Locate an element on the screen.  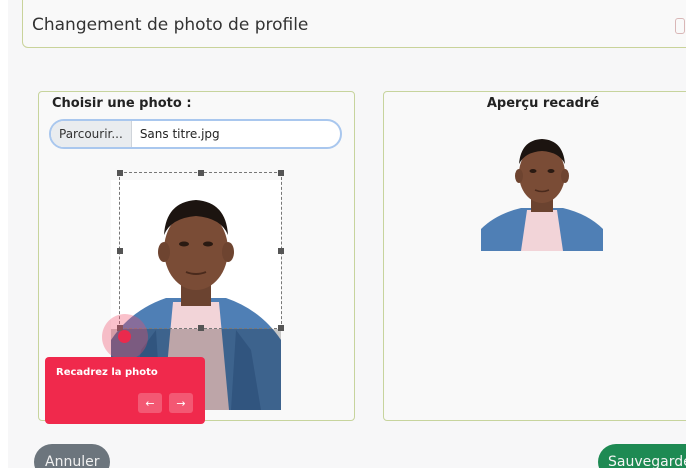
arrow-right-icon: → is located at coordinates (181, 403).